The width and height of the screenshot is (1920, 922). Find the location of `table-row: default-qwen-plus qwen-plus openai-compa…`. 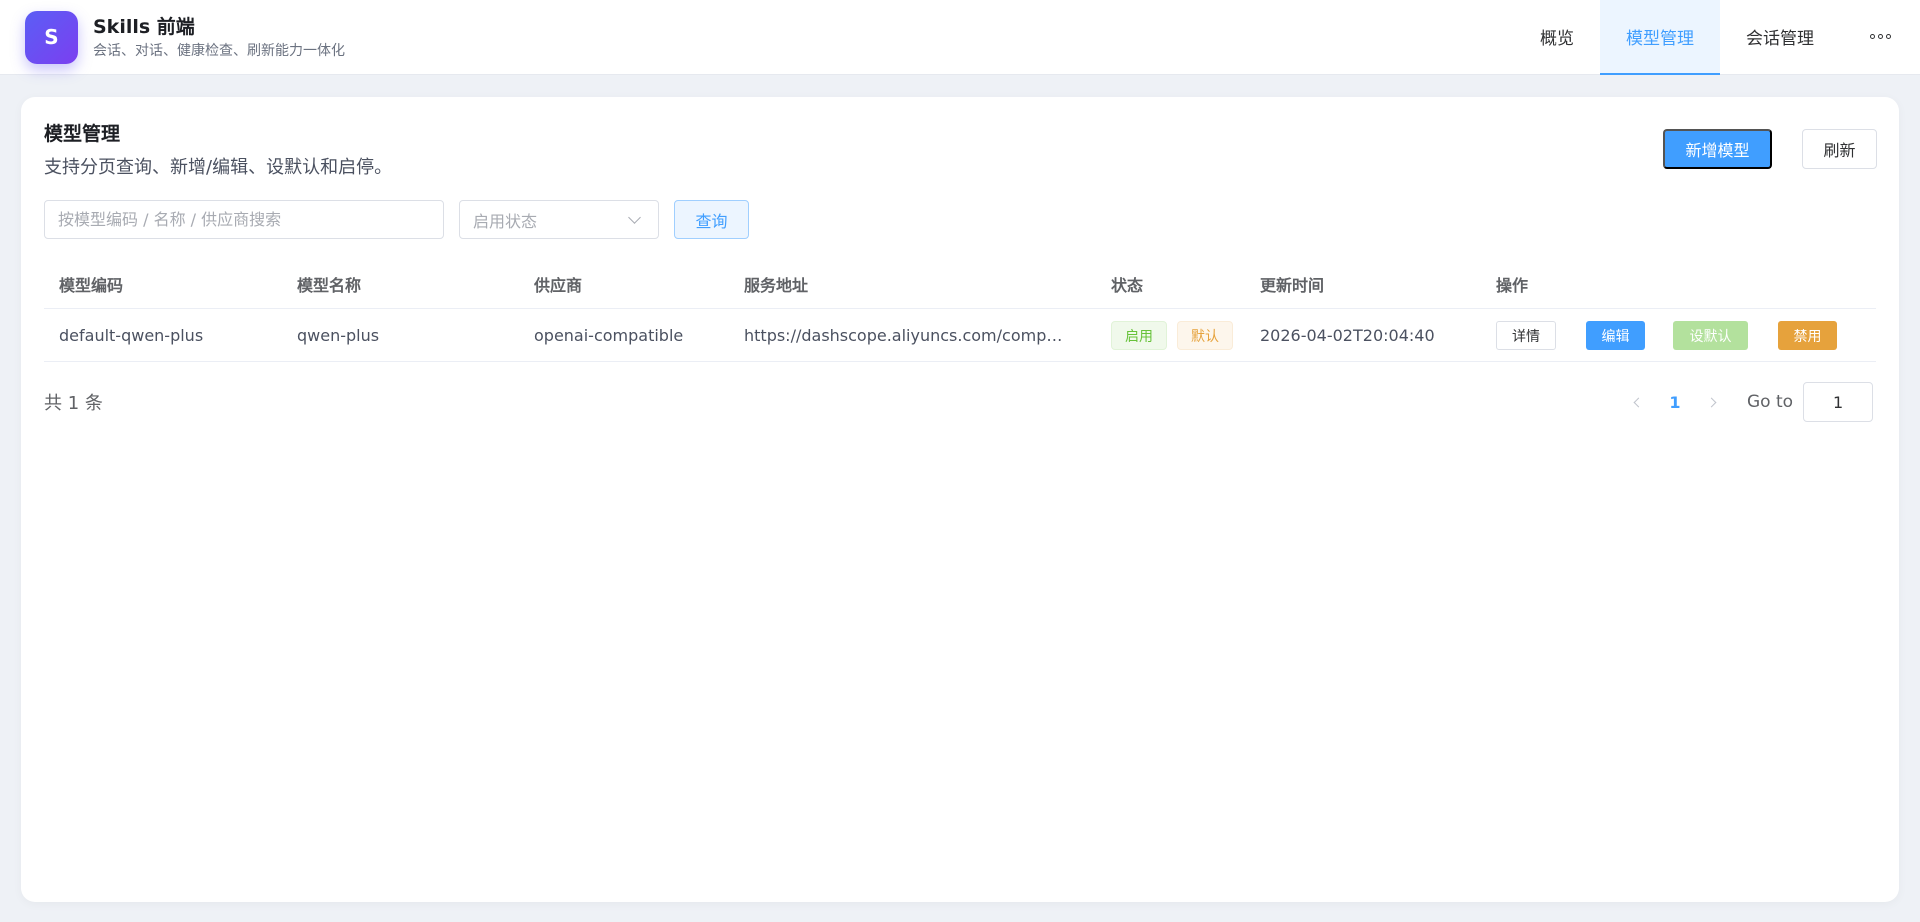

table-row: default-qwen-plus qwen-plus openai-compa… is located at coordinates (960, 335).